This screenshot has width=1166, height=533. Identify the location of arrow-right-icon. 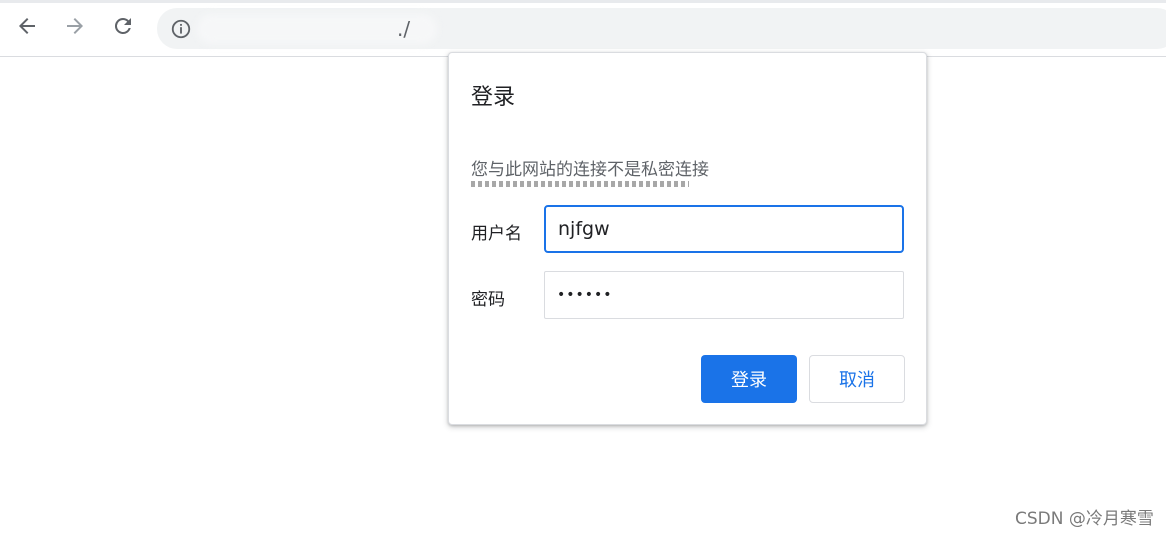
(75, 28).